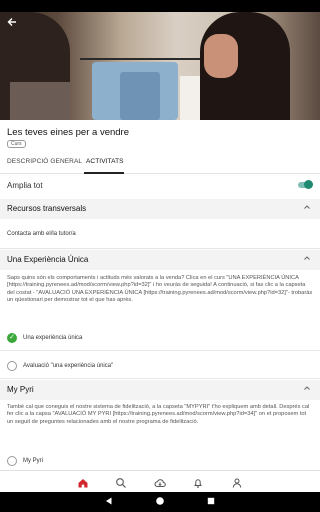 The height and width of the screenshot is (512, 320). I want to click on expand-all-toggle, so click(305, 184).